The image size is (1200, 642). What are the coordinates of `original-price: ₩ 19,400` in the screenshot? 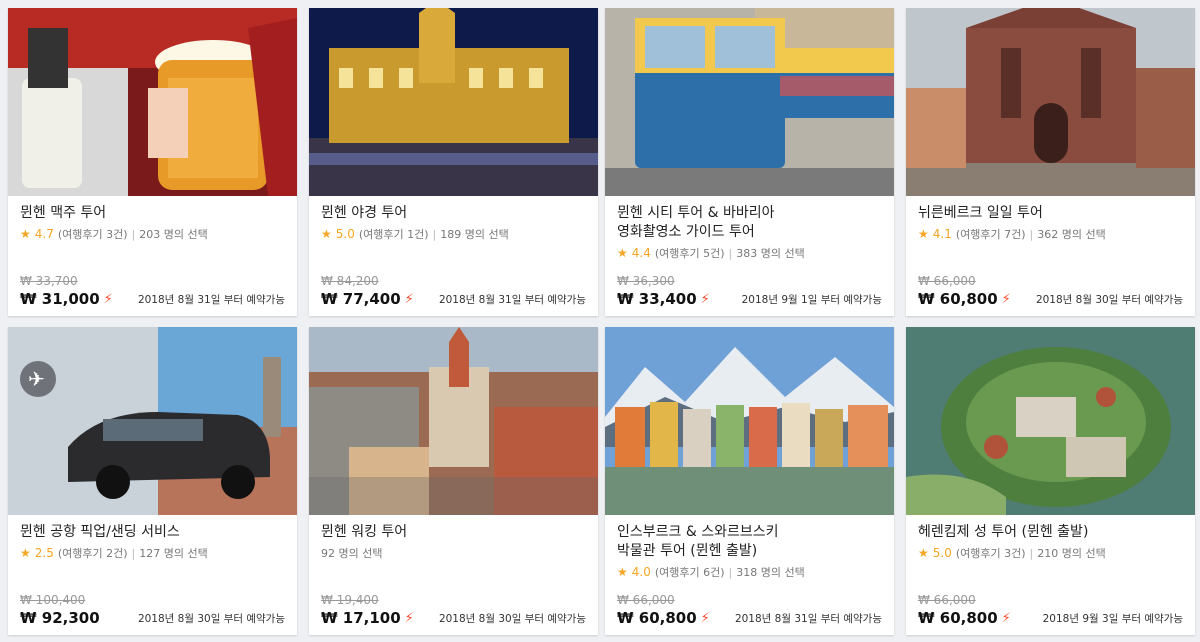 It's located at (350, 600).